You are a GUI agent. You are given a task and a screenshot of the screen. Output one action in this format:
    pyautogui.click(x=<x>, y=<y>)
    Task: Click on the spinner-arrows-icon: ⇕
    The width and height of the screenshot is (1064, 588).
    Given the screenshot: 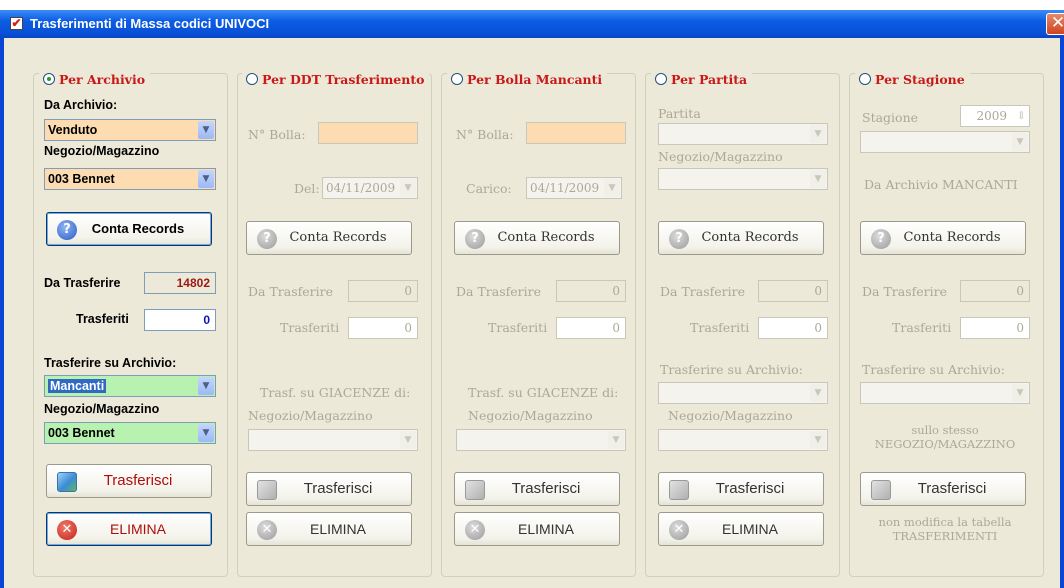 What is the action you would take?
    pyautogui.click(x=1021, y=116)
    